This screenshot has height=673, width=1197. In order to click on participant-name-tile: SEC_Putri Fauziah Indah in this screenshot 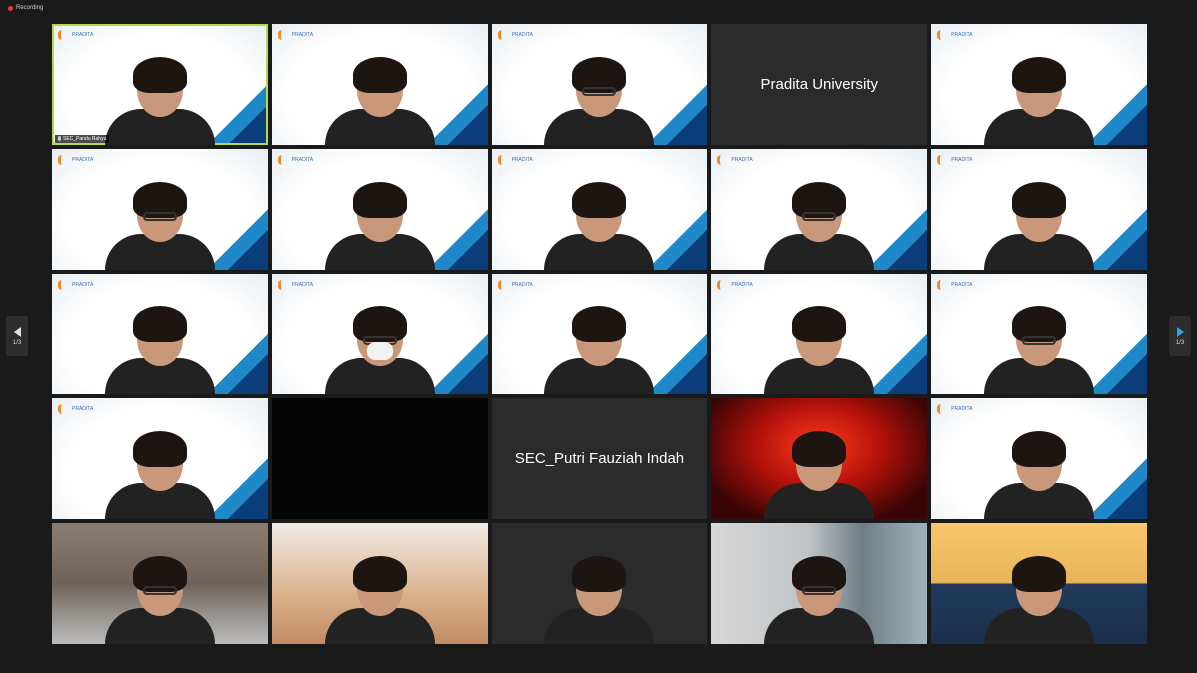, I will do `click(599, 459)`.